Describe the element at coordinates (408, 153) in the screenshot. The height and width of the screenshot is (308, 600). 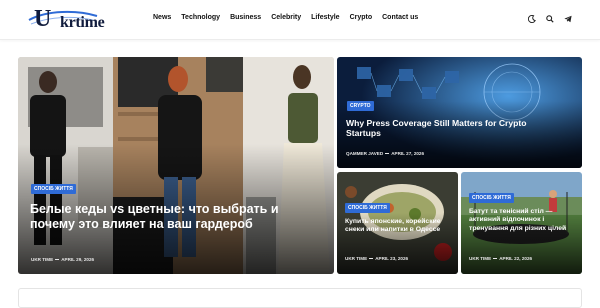
I see `top-right-date: APRIL 27, 2026` at that location.